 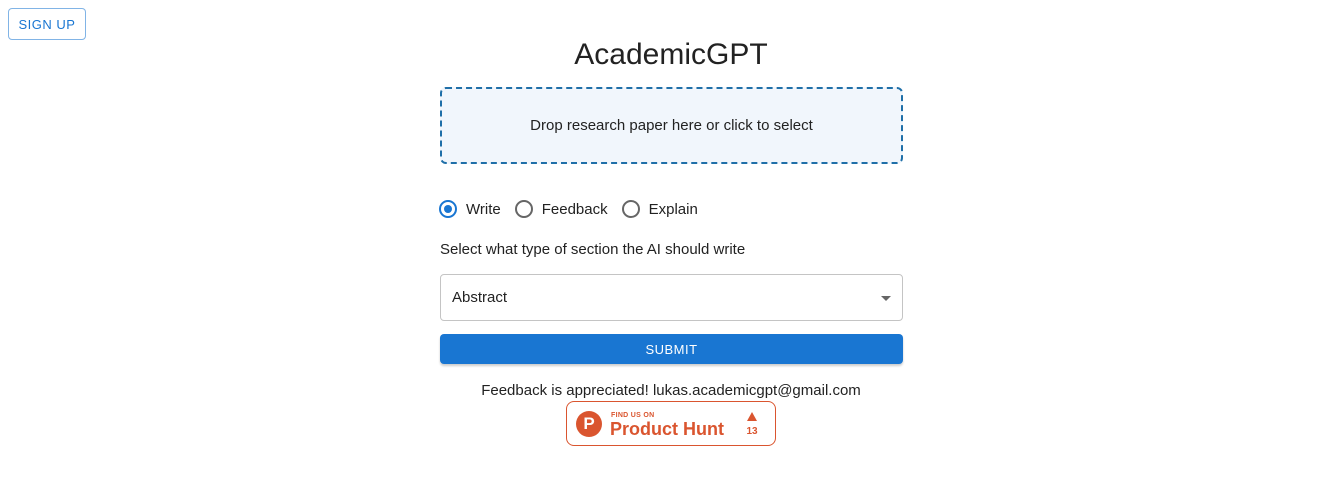 I want to click on product-hunt-vote-count: 13, so click(x=752, y=431).